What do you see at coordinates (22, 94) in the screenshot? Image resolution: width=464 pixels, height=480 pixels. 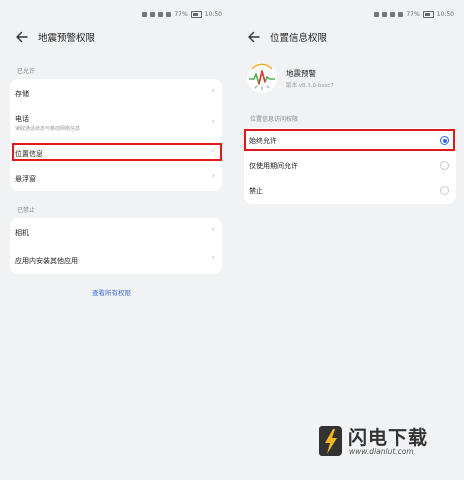 I see `permission-label: 存储` at bounding box center [22, 94].